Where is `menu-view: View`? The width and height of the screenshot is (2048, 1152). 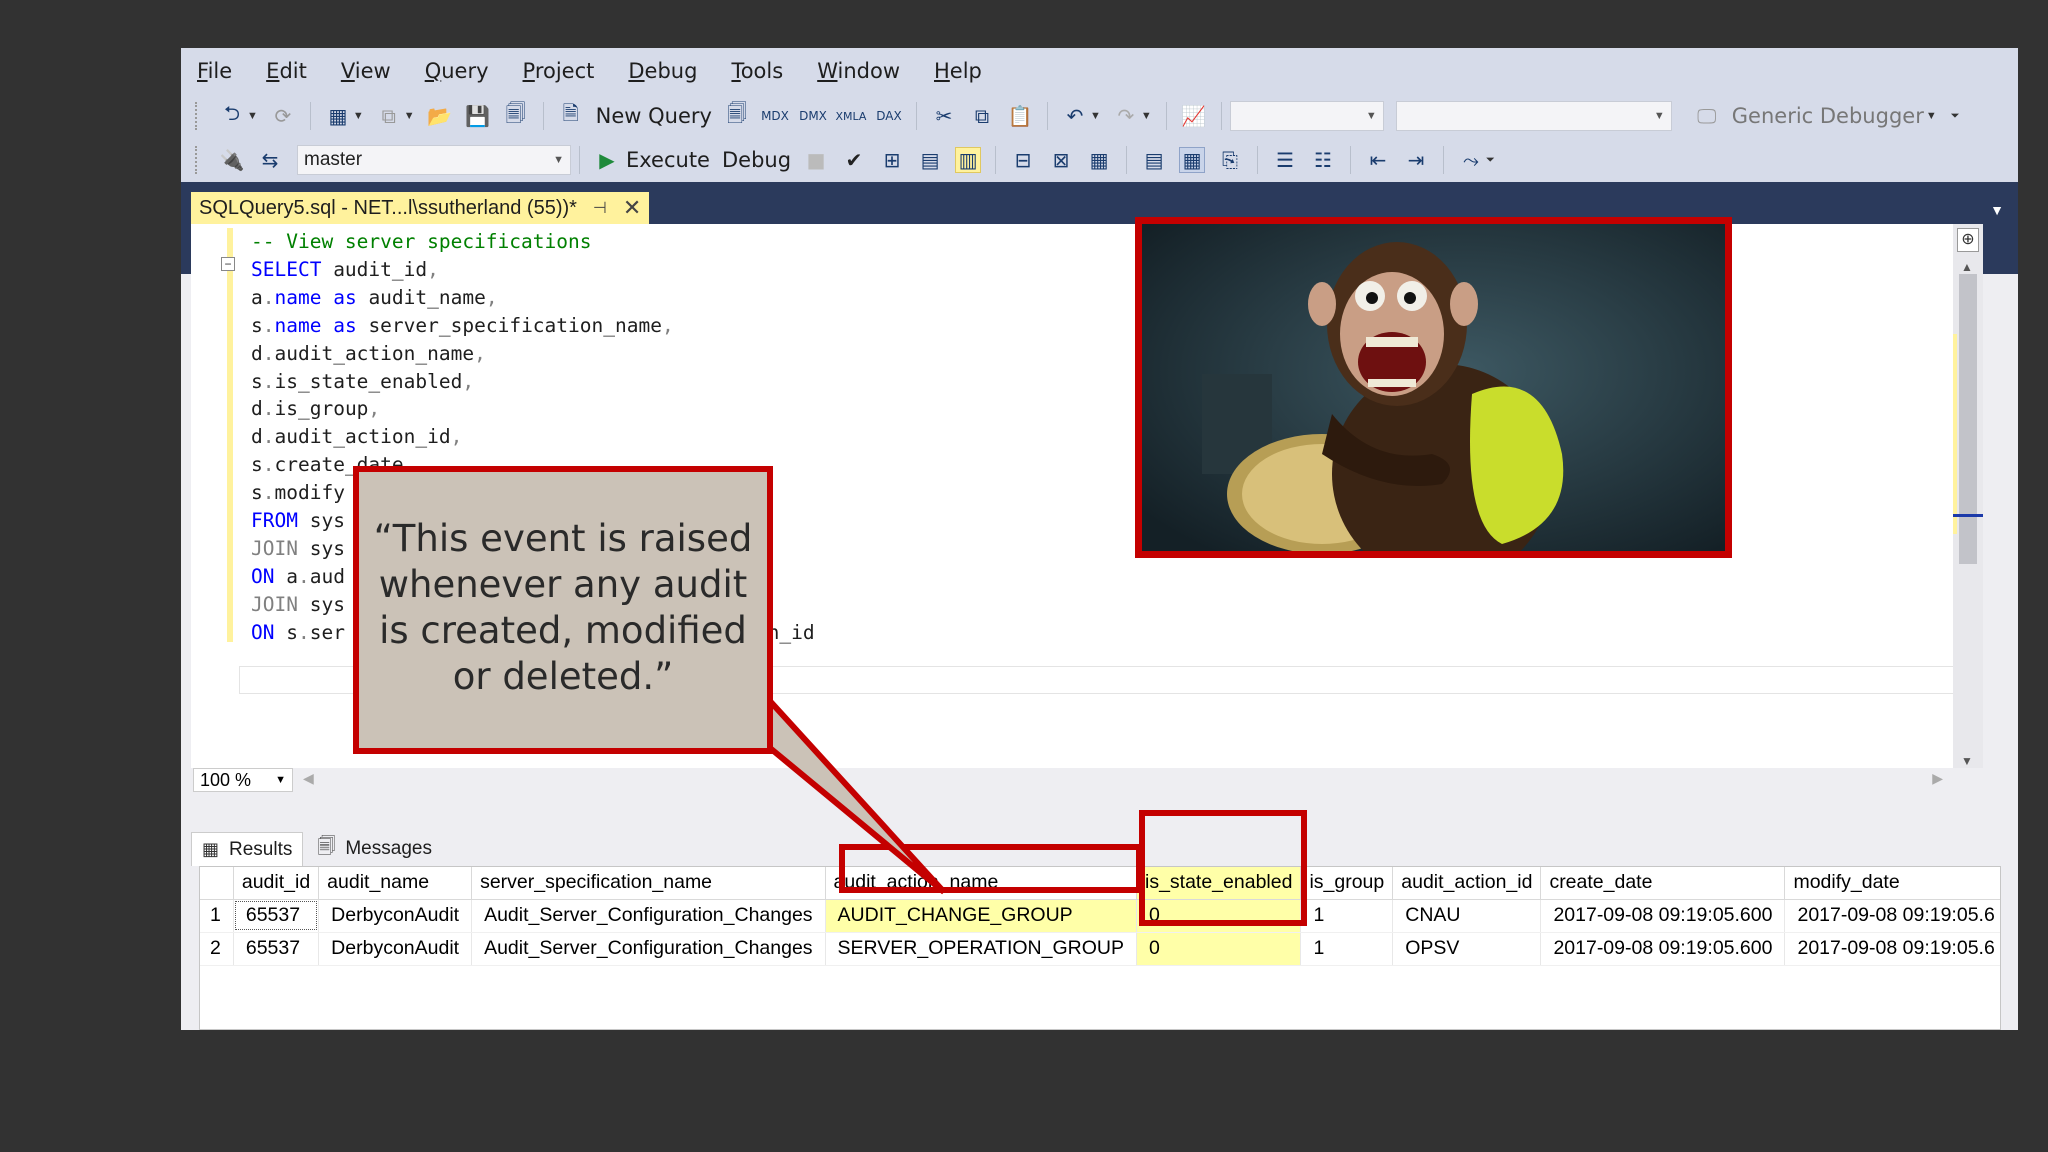 menu-view: View is located at coordinates (366, 71).